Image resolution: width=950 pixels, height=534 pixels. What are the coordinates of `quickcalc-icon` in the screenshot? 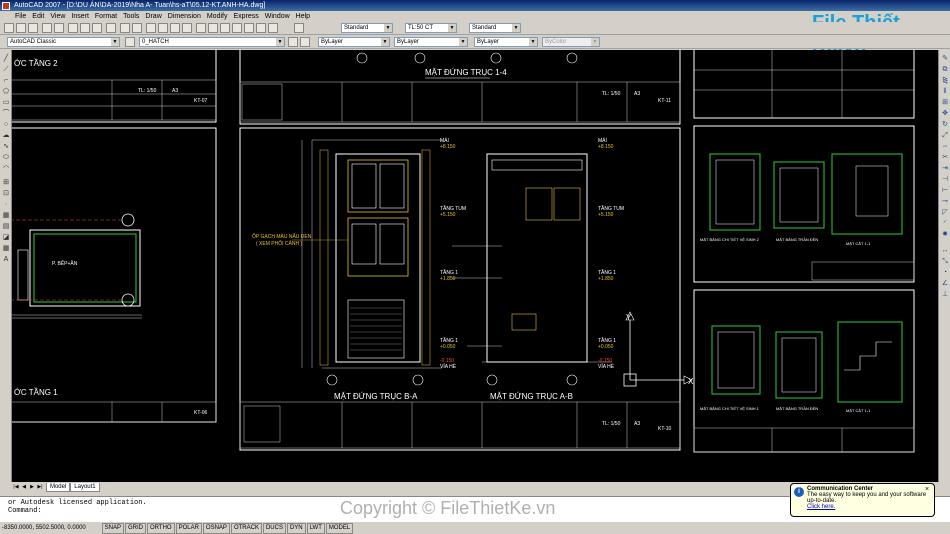 It's located at (261, 28).